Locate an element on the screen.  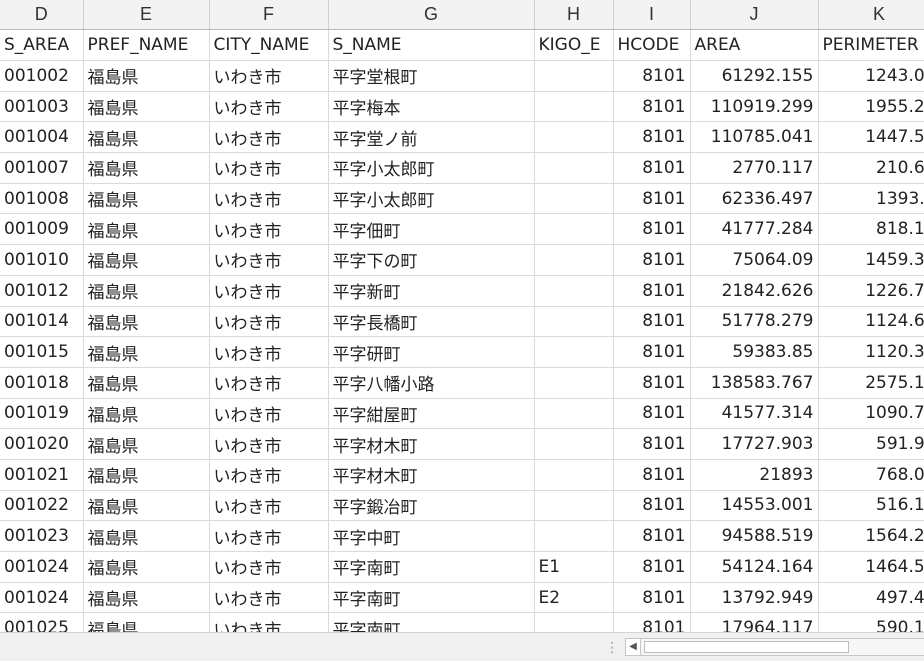
cell: 1393.0 is located at coordinates (871, 199).